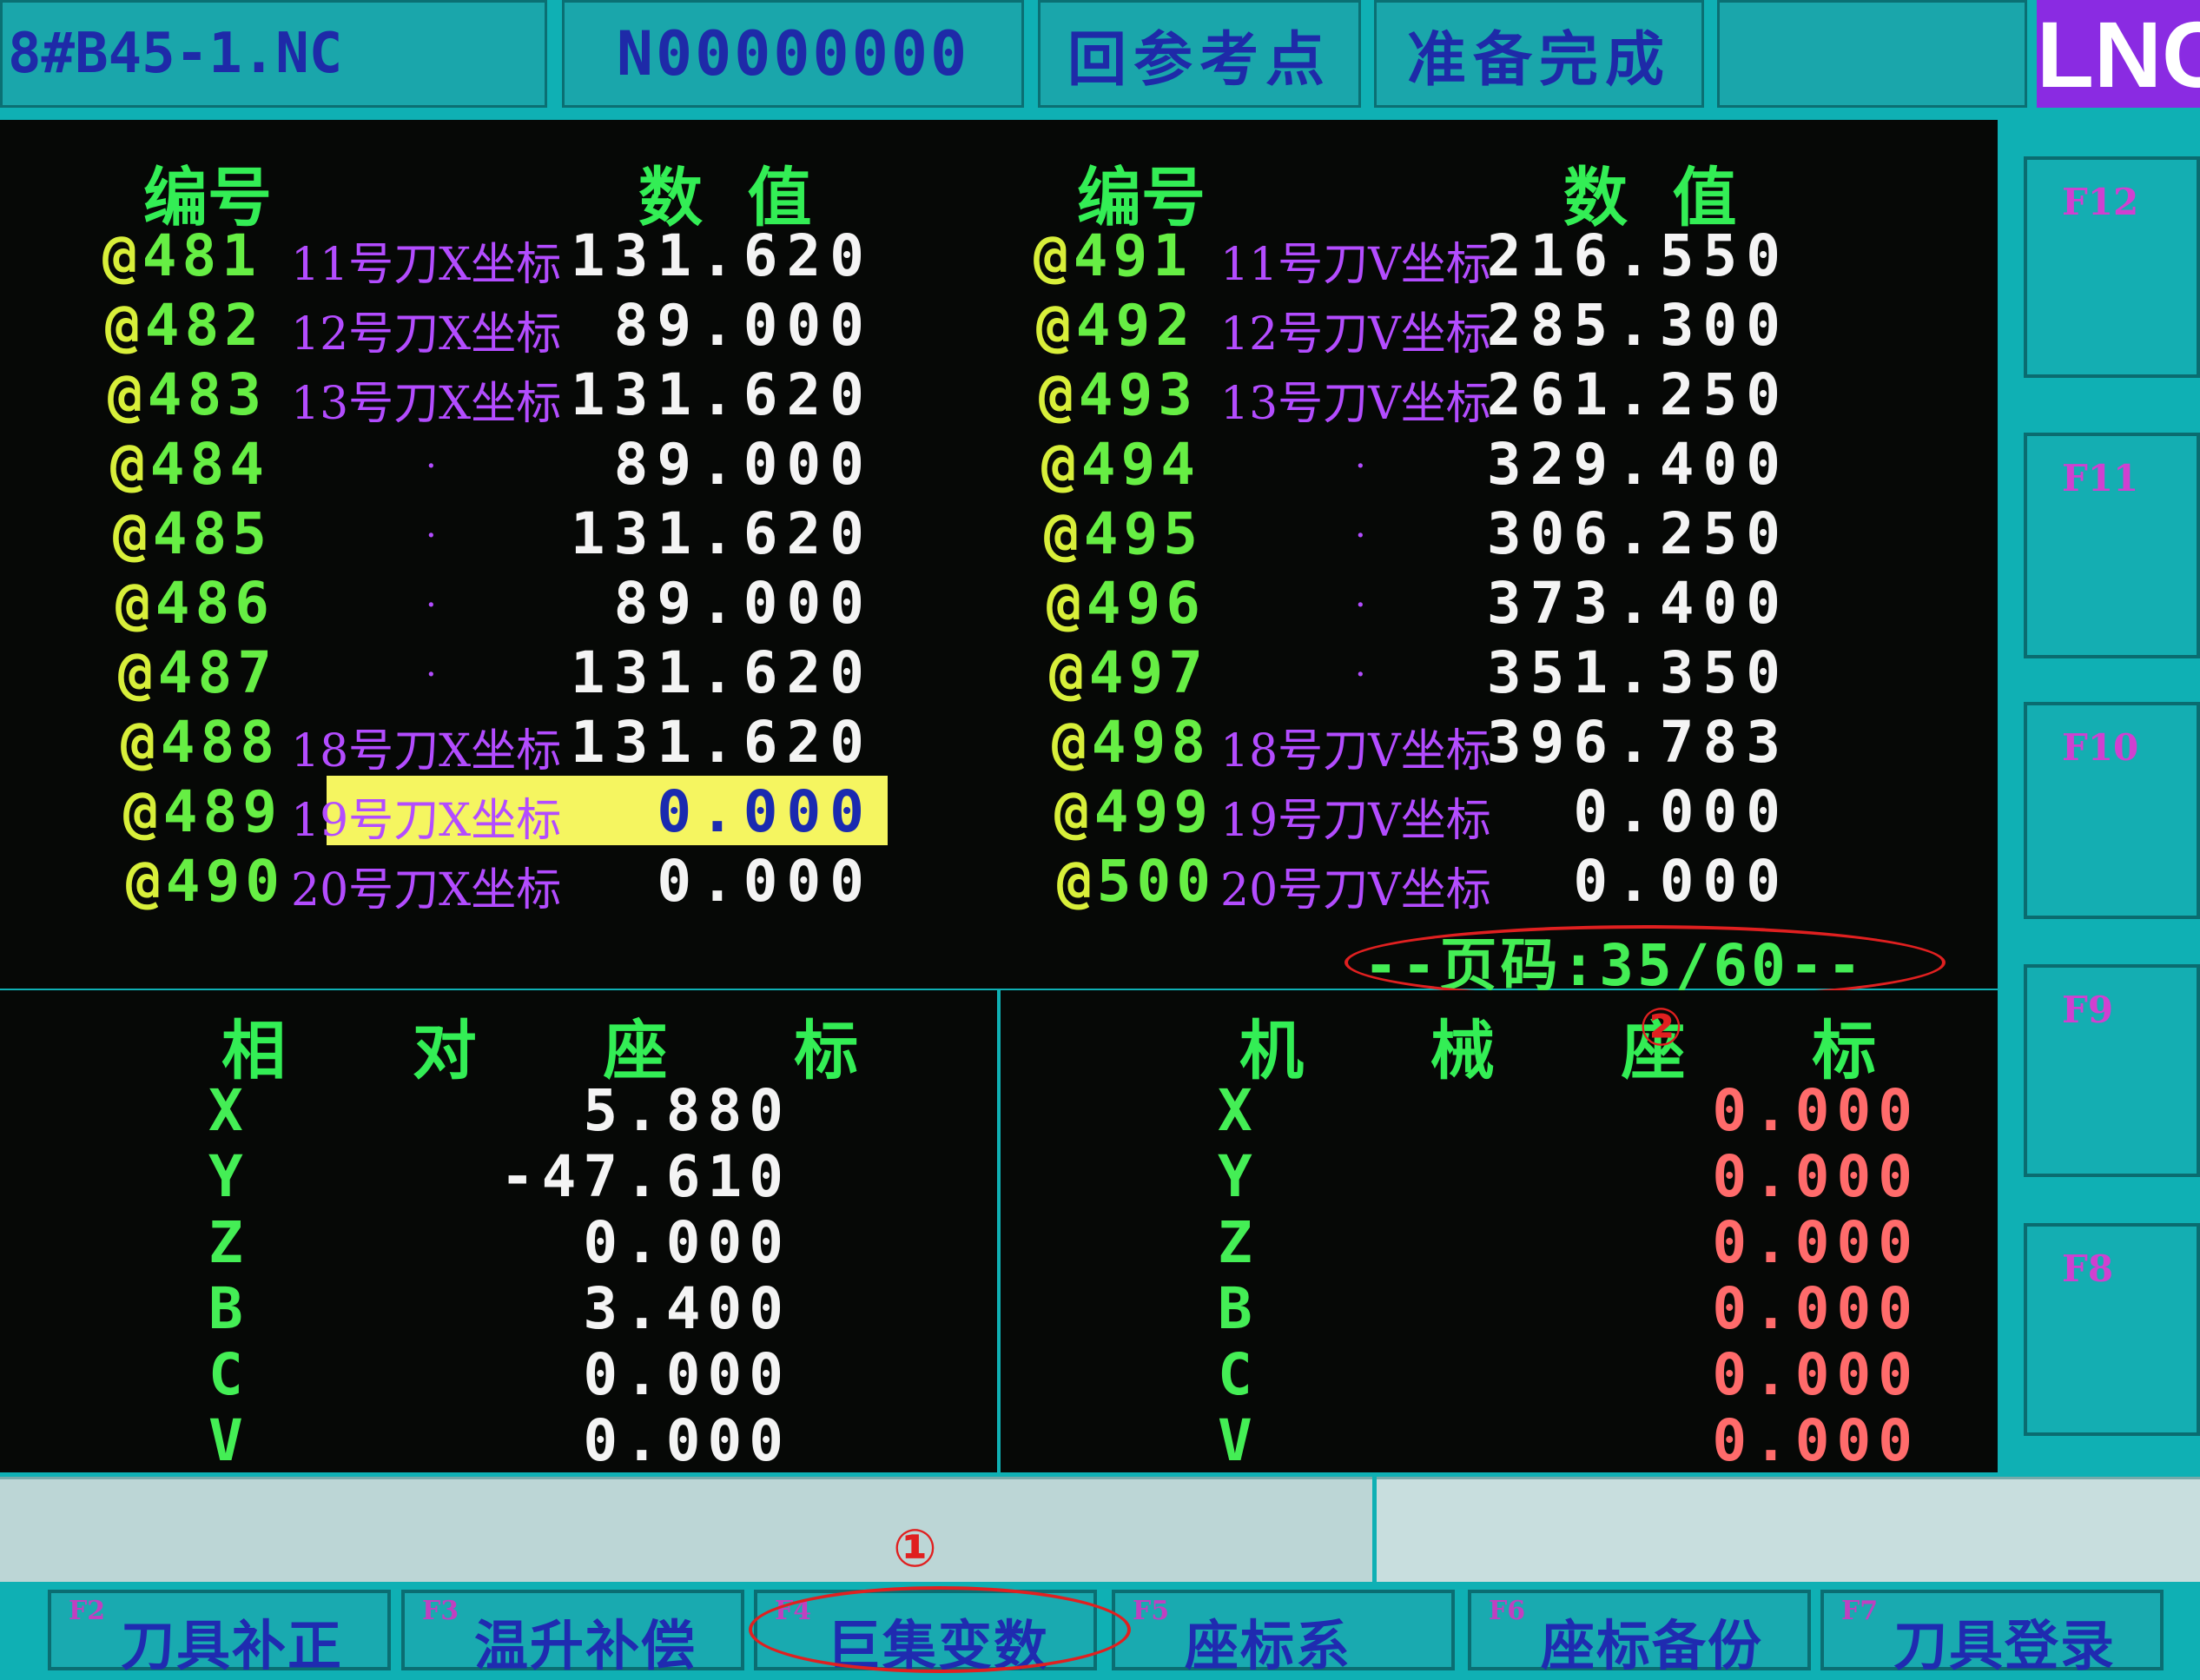 This screenshot has width=2200, height=1680. I want to click on side-key-f9: F9, so click(2112, 1070).